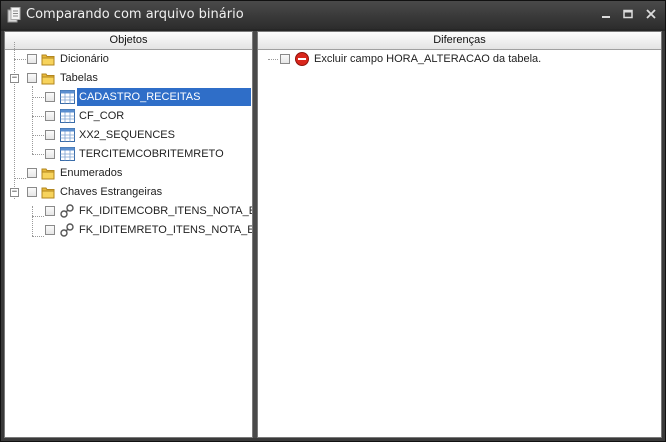 Image resolution: width=666 pixels, height=442 pixels. I want to click on minimize-button, so click(606, 15).